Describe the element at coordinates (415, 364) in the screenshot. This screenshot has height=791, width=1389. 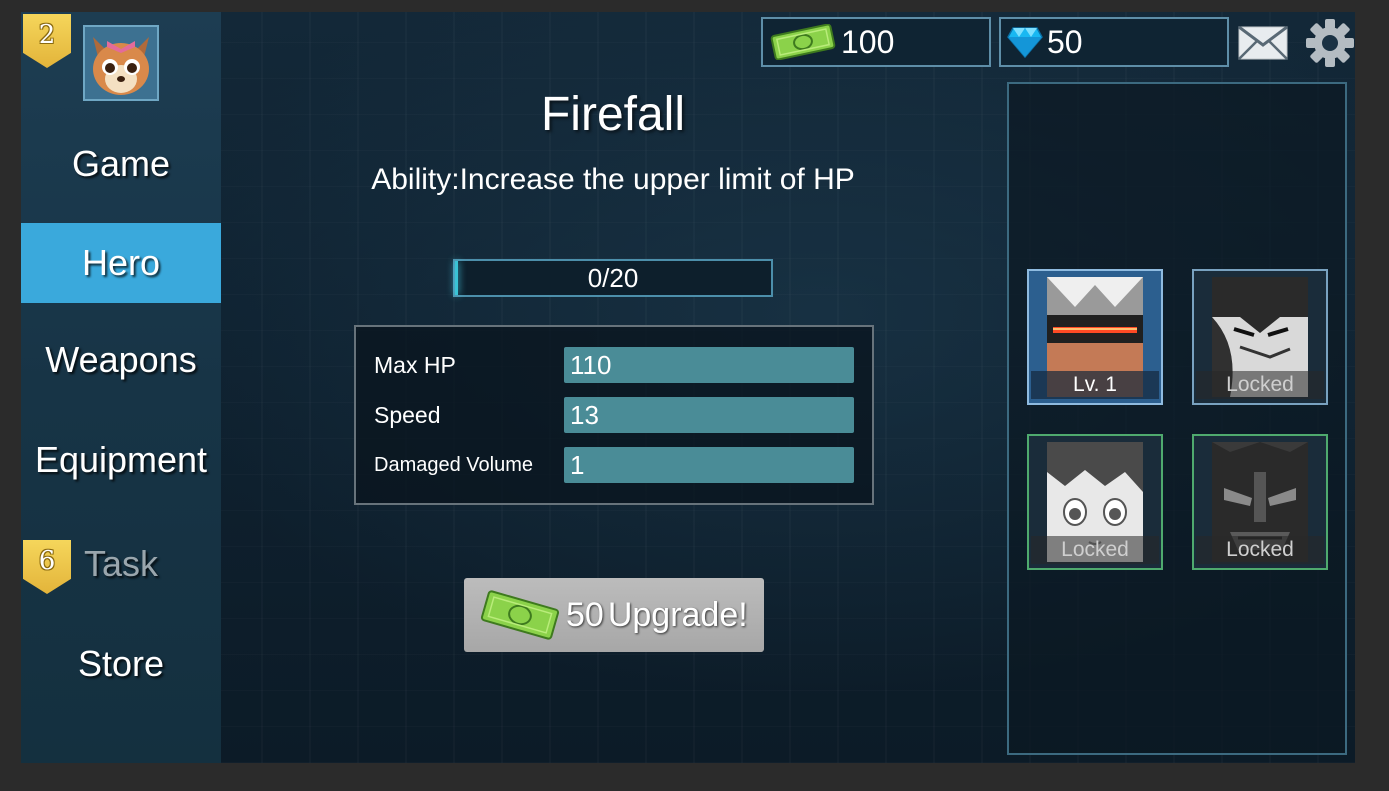
I see `stat-label: Max HP` at that location.